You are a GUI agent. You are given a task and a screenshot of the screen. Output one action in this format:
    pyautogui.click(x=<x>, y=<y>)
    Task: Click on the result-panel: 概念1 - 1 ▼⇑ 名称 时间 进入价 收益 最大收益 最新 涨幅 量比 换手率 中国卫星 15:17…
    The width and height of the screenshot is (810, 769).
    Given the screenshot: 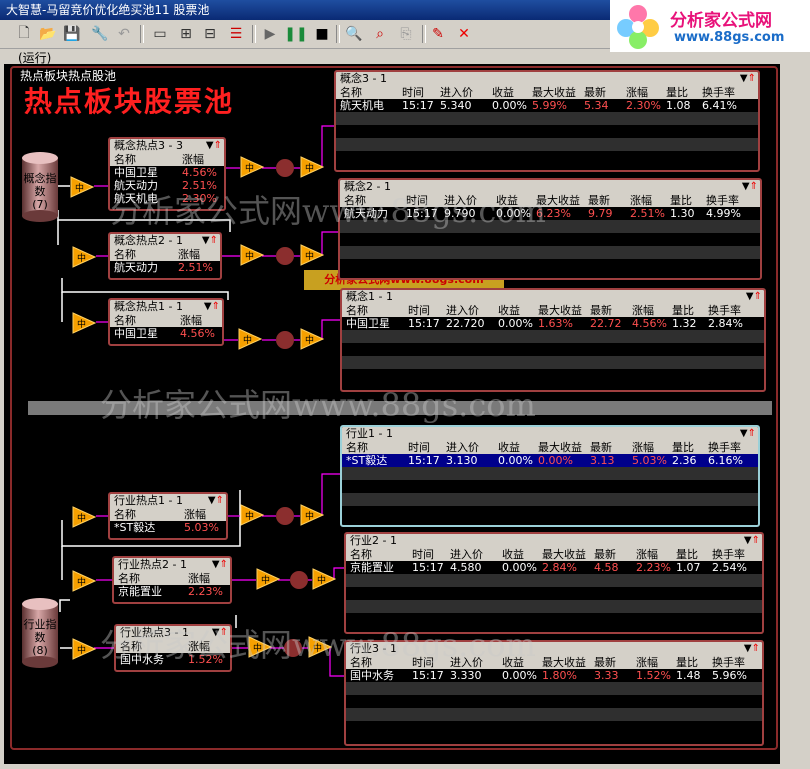 What is the action you would take?
    pyautogui.click(x=553, y=340)
    